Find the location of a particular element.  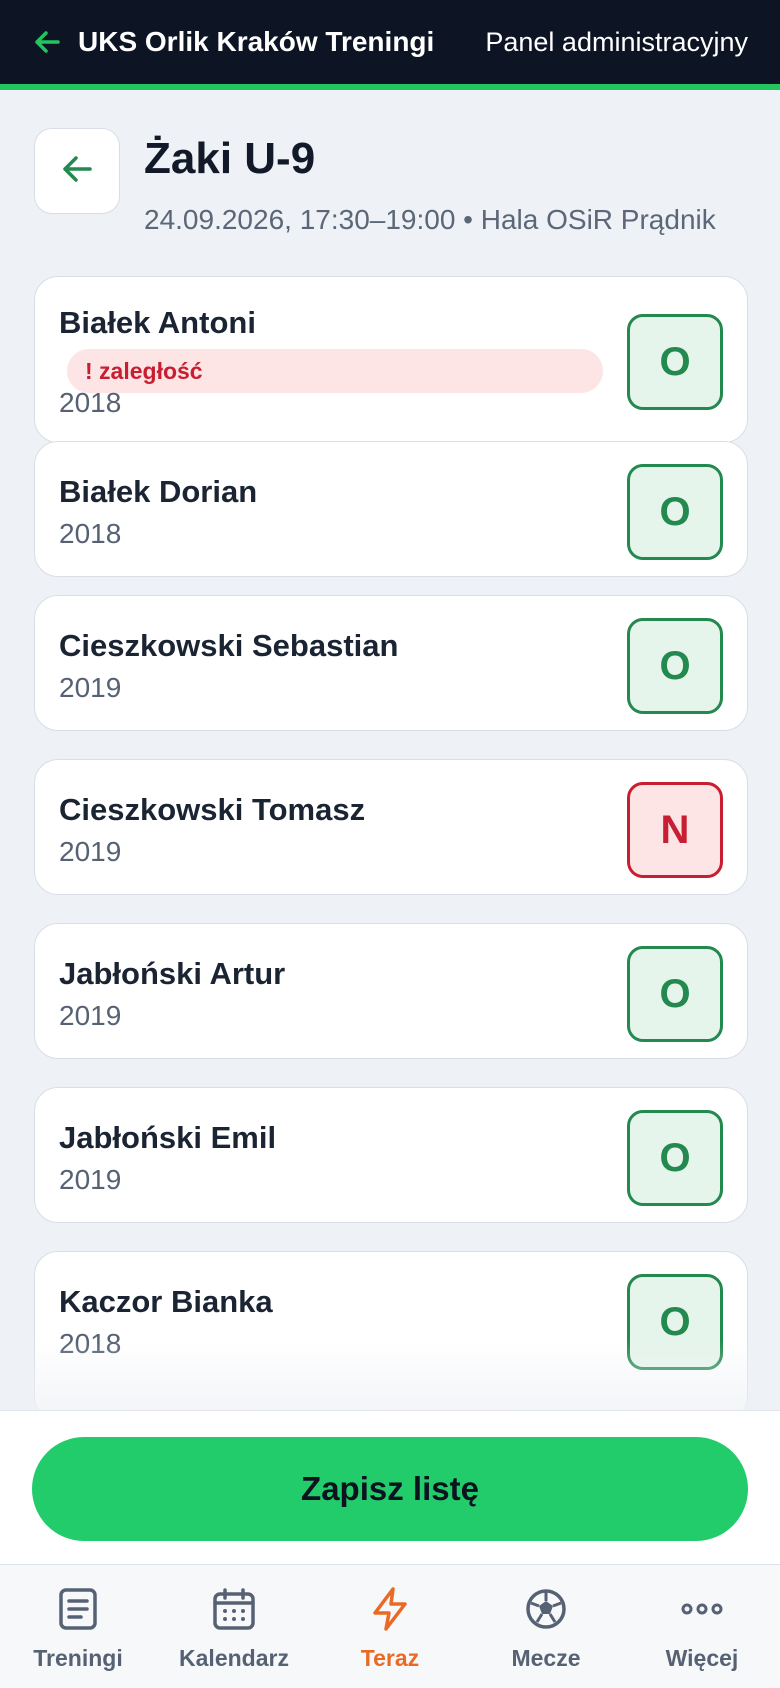

back-button is located at coordinates (77, 171).